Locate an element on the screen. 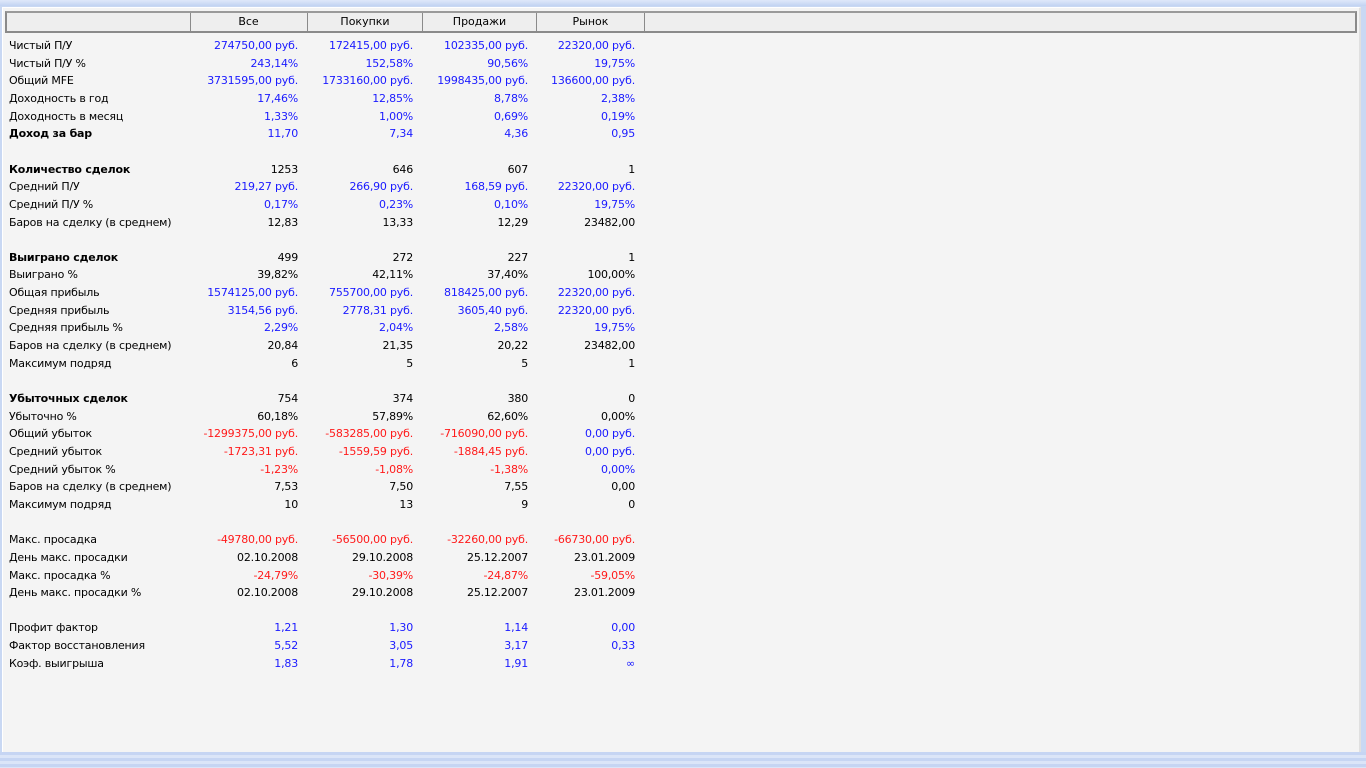 This screenshot has width=1366, height=768. value-buys: 2778,31 руб. is located at coordinates (378, 310).